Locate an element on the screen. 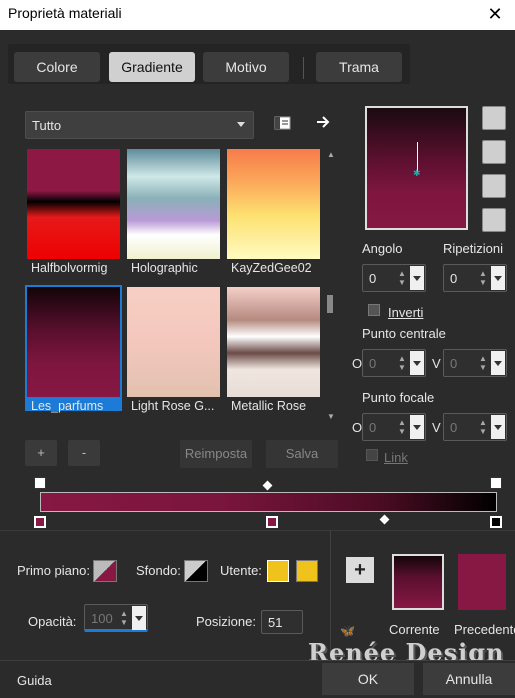 The height and width of the screenshot is (698, 515). save-button: Salva is located at coordinates (302, 454).